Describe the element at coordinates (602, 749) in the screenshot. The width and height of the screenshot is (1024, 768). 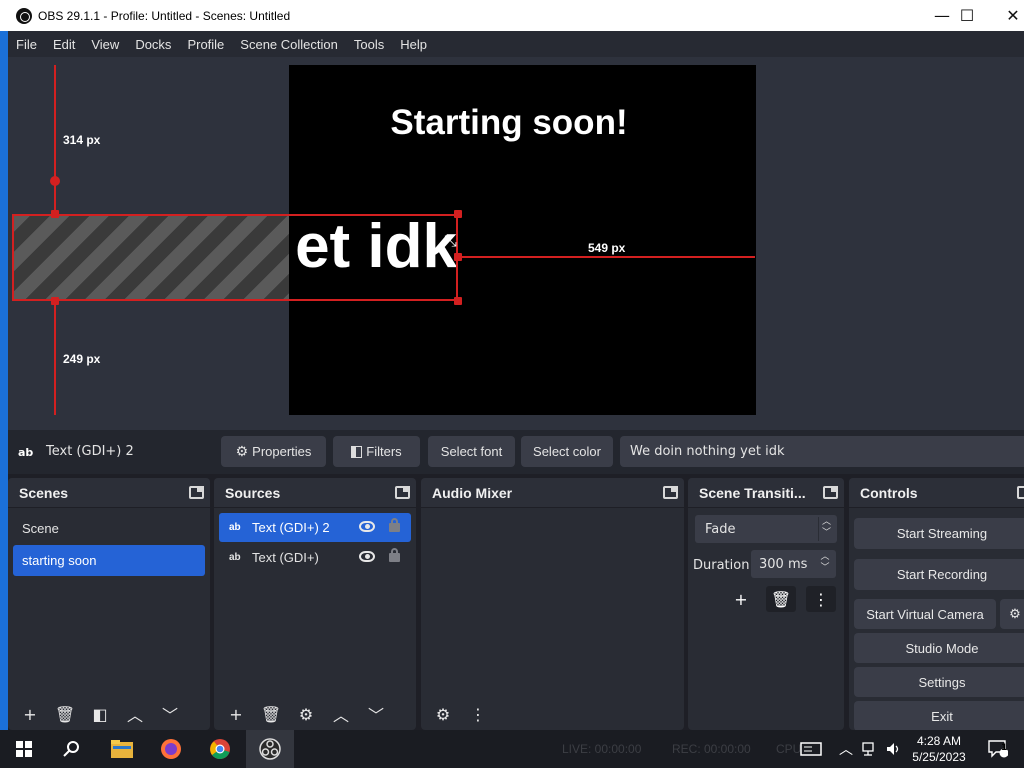
I see `live-timer: LIVE: 00:00:00` at that location.